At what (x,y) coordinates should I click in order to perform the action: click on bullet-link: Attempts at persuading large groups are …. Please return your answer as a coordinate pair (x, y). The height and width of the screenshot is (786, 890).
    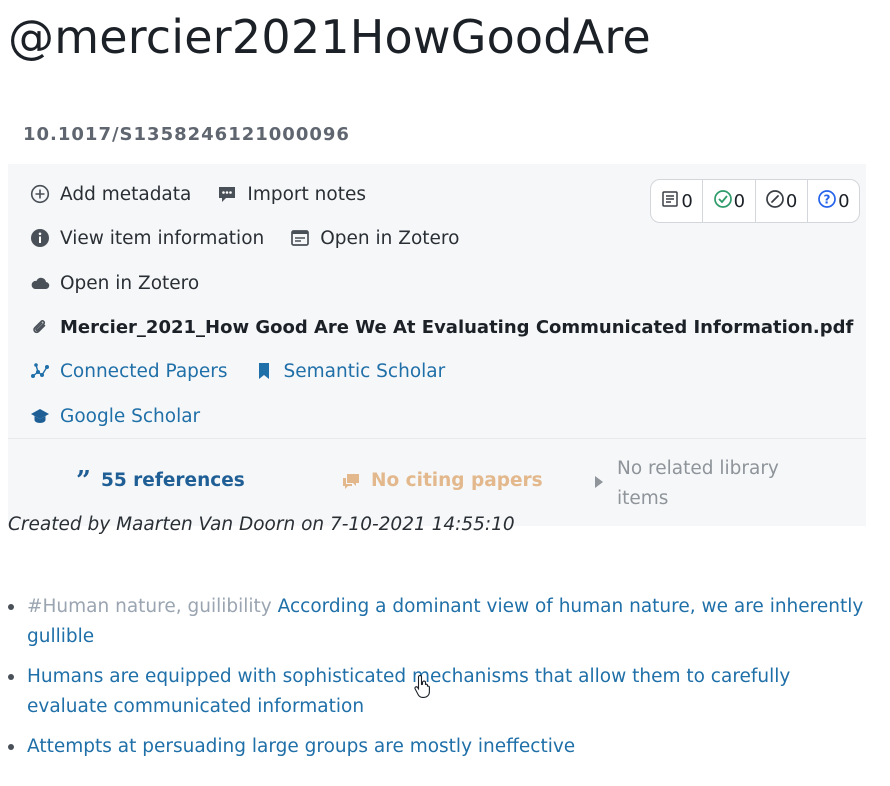
    Looking at the image, I should click on (301, 746).